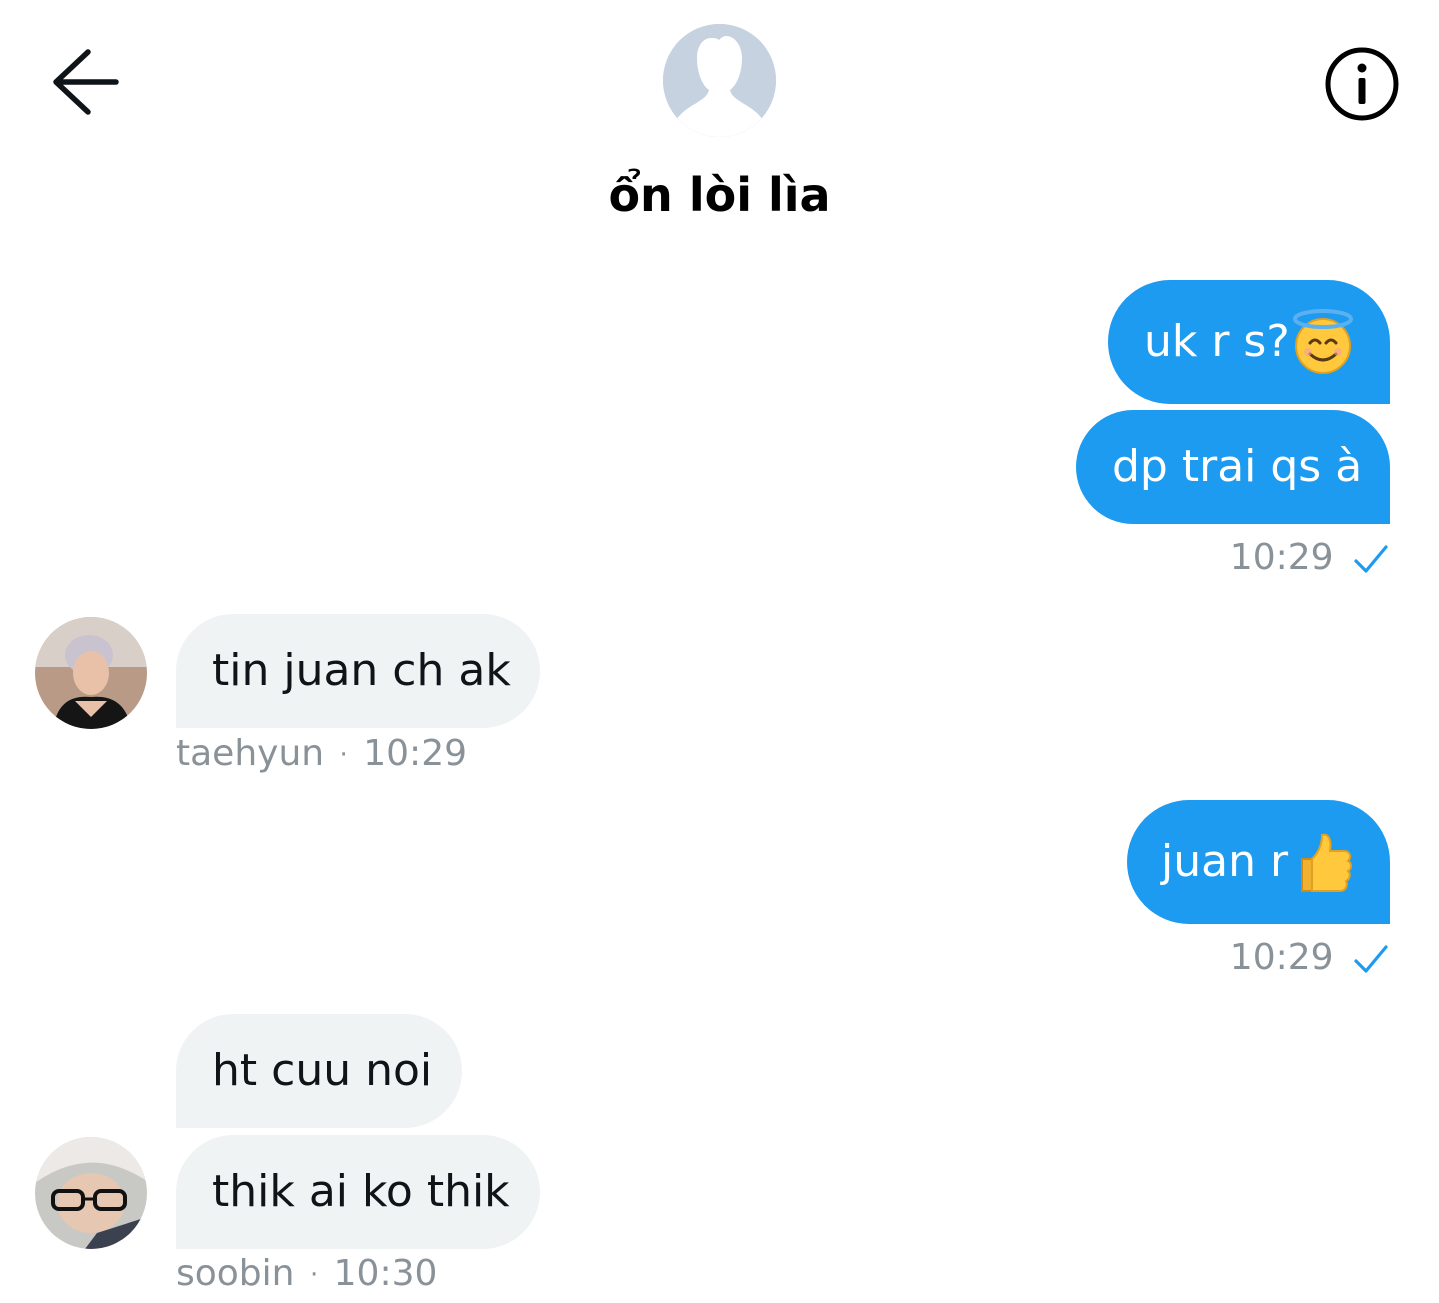 The width and height of the screenshot is (1439, 1303). Describe the element at coordinates (306, 1274) in the screenshot. I see `message-meta: soobin · 10:30` at that location.